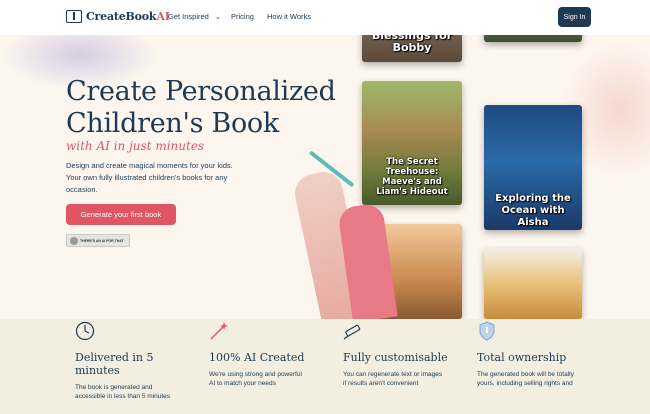 The width and height of the screenshot is (650, 414). I want to click on nav-how-it-works: How it Works, so click(289, 16).